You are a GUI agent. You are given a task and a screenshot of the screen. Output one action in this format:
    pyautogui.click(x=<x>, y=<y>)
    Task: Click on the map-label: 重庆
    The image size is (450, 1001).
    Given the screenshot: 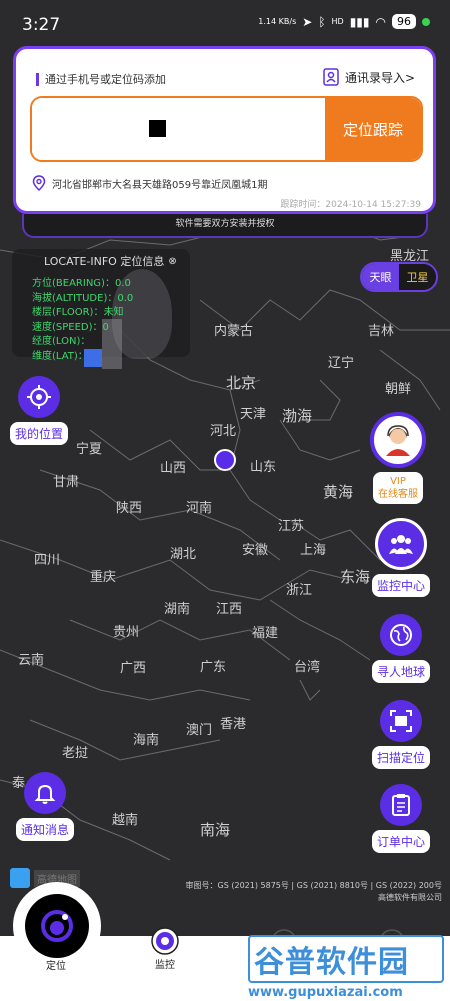 What is the action you would take?
    pyautogui.click(x=103, y=577)
    